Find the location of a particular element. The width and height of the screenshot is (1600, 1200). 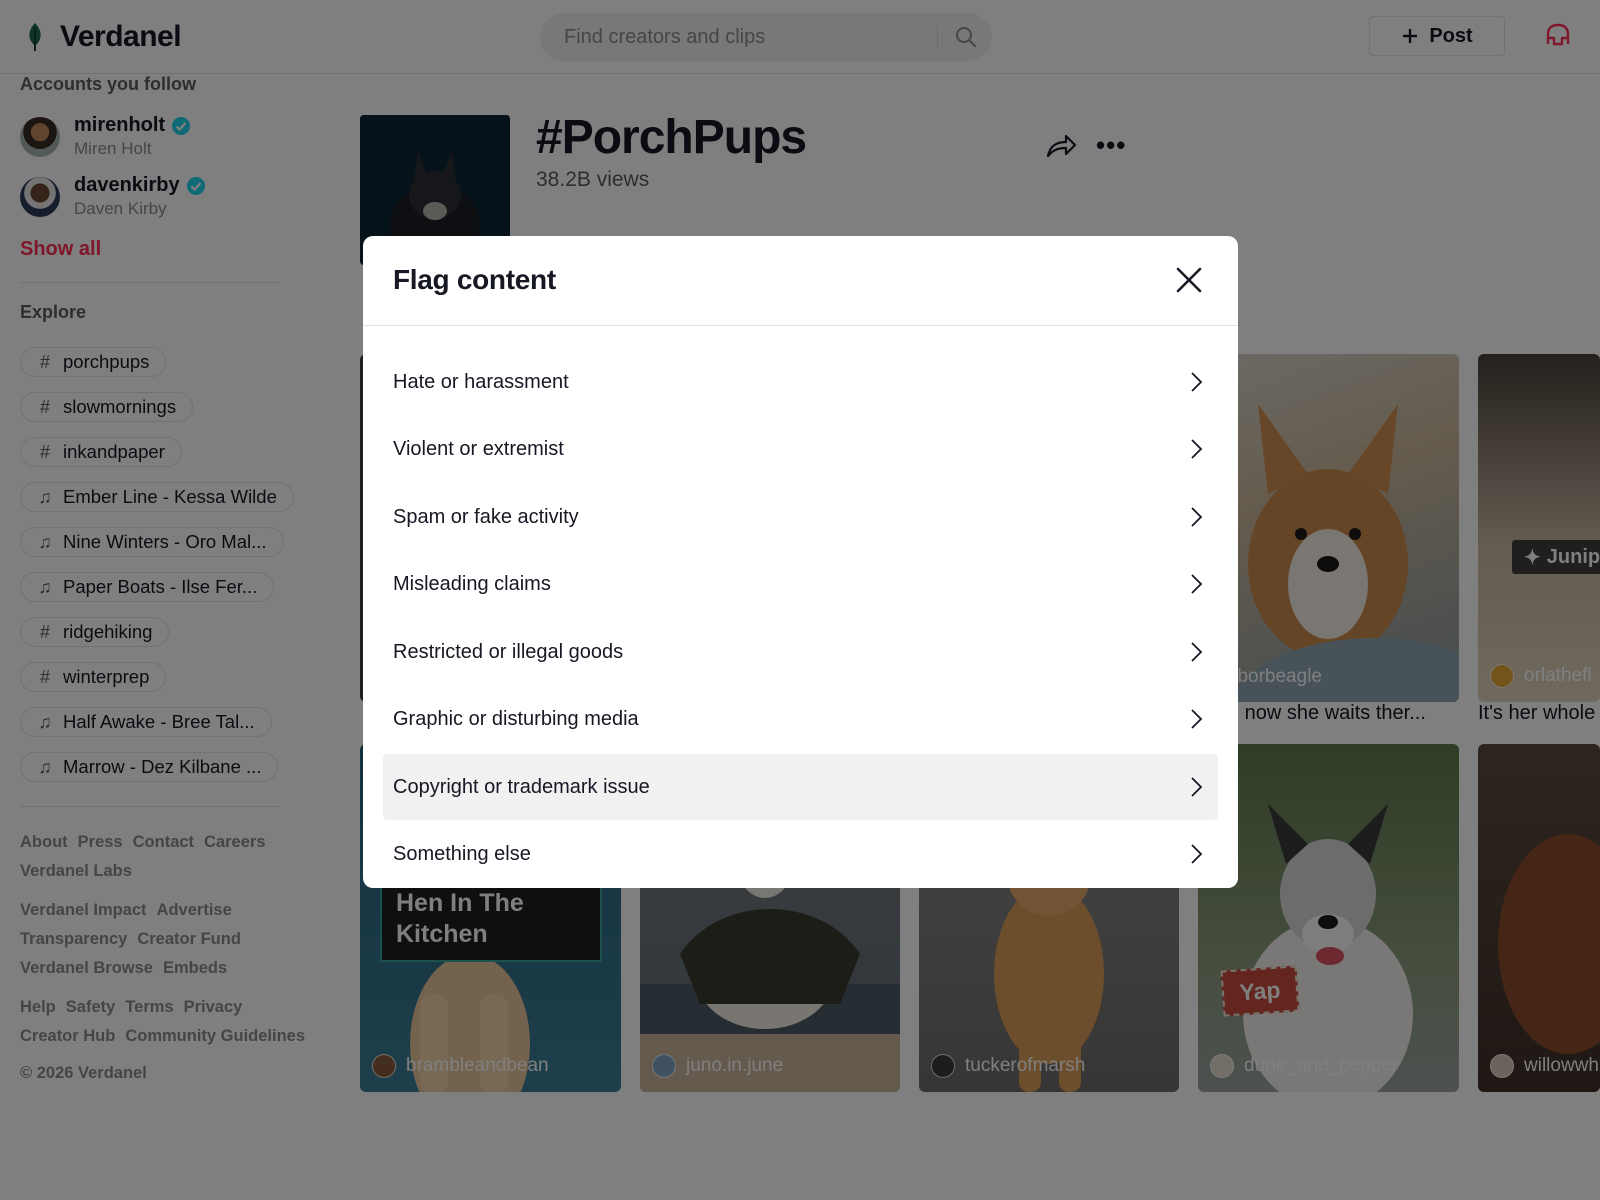

flag-option-something-else: Something else is located at coordinates (800, 854).